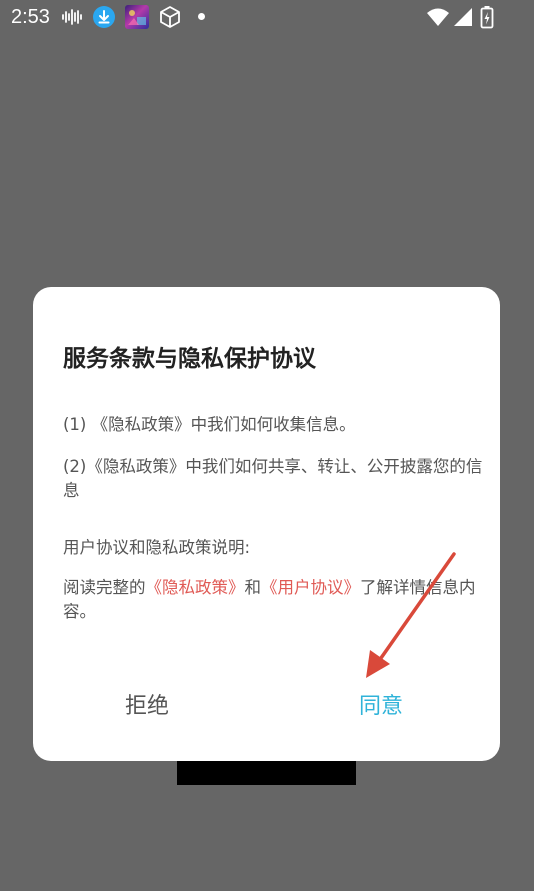 The width and height of the screenshot is (534, 891). Describe the element at coordinates (30, 17) in the screenshot. I see `status-time: 2:53` at that location.